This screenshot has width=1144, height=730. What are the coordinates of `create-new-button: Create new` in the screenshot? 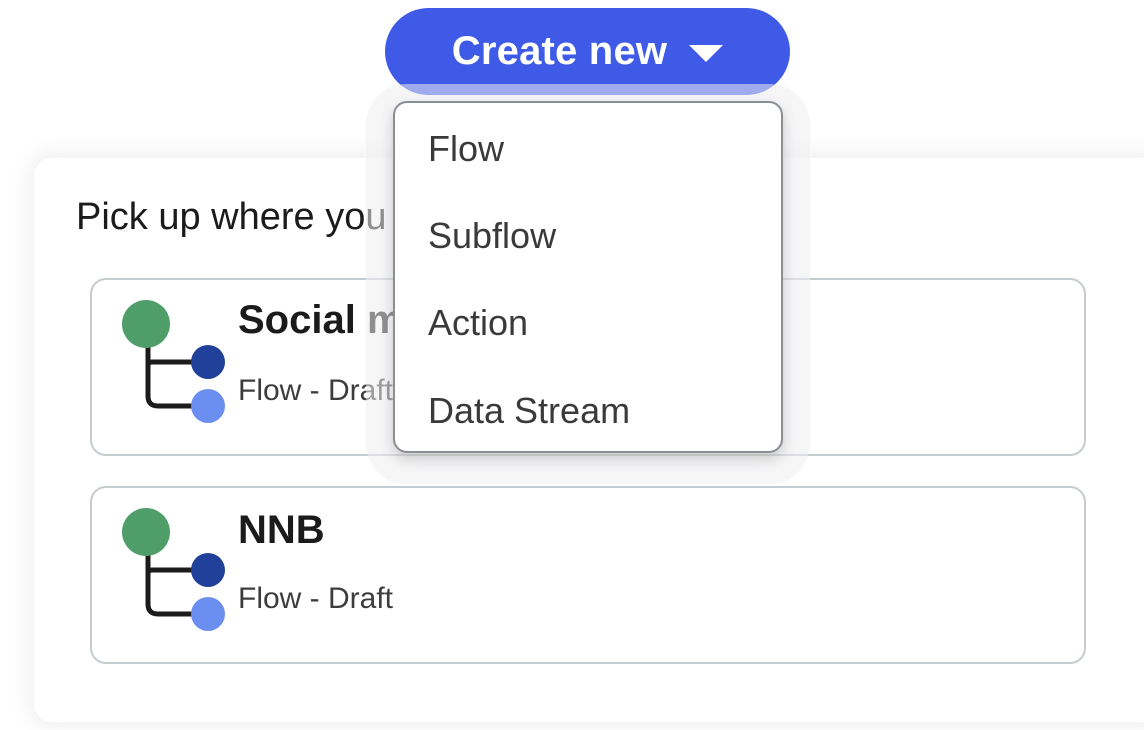 It's located at (587, 51).